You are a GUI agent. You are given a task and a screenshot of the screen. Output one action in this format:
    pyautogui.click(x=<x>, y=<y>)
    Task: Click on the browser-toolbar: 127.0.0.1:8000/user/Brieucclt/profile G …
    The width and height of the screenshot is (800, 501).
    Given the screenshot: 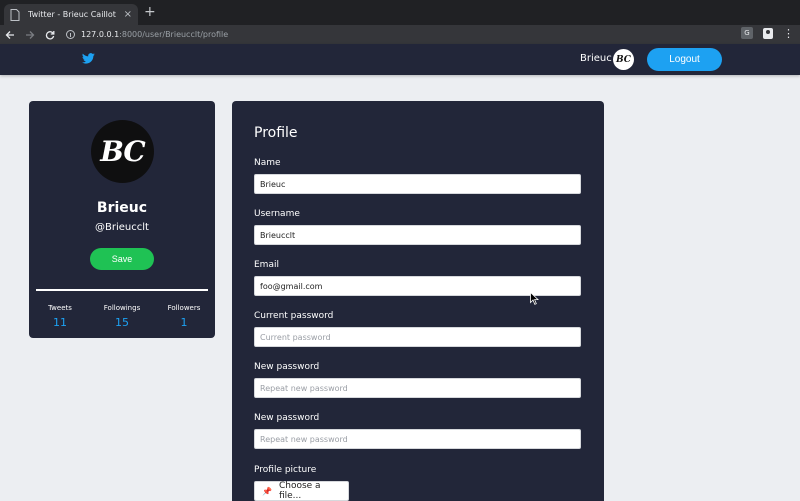 What is the action you would take?
    pyautogui.click(x=400, y=34)
    